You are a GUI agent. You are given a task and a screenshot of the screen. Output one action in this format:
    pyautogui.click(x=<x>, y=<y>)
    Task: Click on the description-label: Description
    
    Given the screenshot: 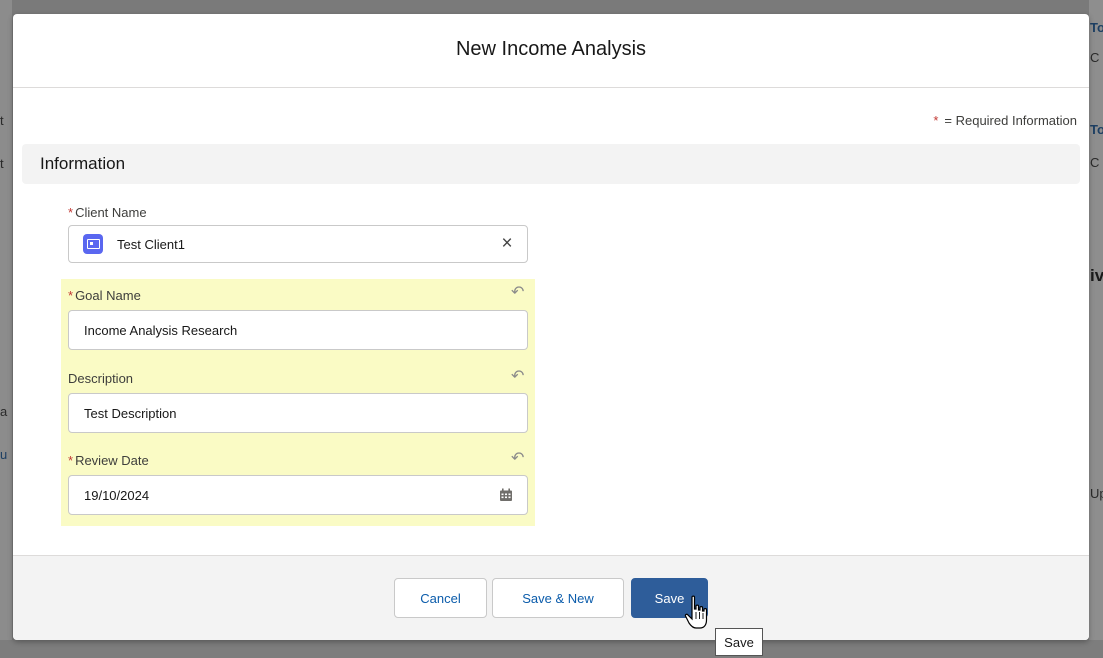 What is the action you would take?
    pyautogui.click(x=100, y=378)
    